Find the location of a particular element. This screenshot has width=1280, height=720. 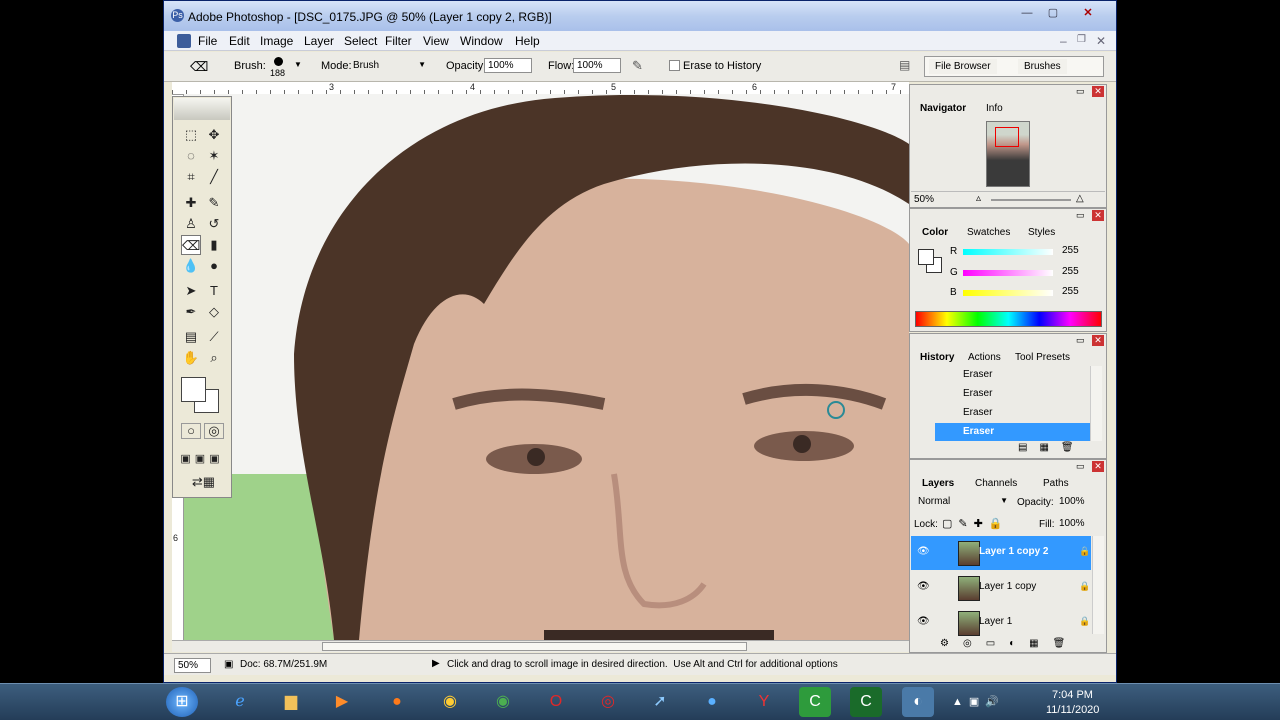

gradient-tool-icon: ▮ is located at coordinates (214, 245).